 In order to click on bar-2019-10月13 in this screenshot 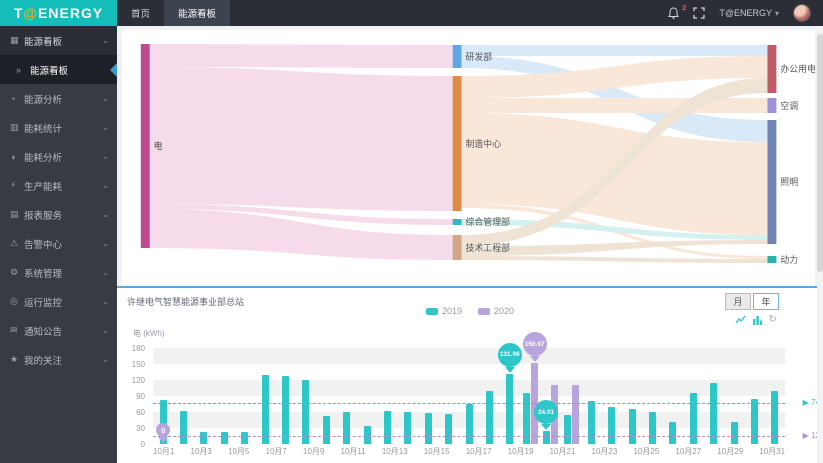, I will do `click(408, 428)`.